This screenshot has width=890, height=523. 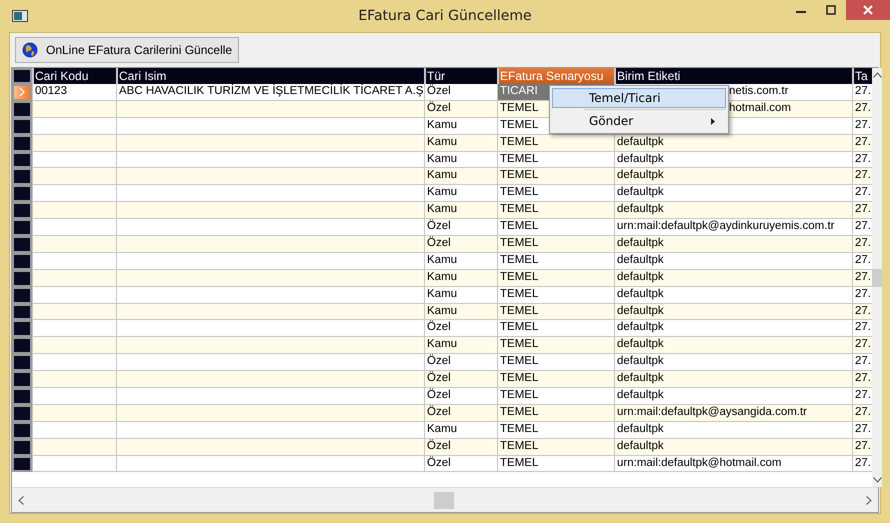 What do you see at coordinates (877, 480) in the screenshot?
I see `scroll-down-icon` at bounding box center [877, 480].